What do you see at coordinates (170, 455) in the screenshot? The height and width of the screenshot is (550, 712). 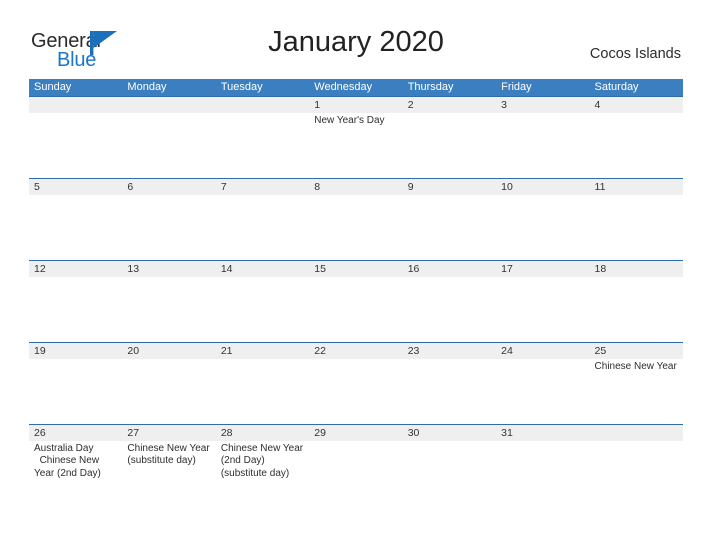 I see `day-event-text: Chinese New Year (substitute day)` at bounding box center [170, 455].